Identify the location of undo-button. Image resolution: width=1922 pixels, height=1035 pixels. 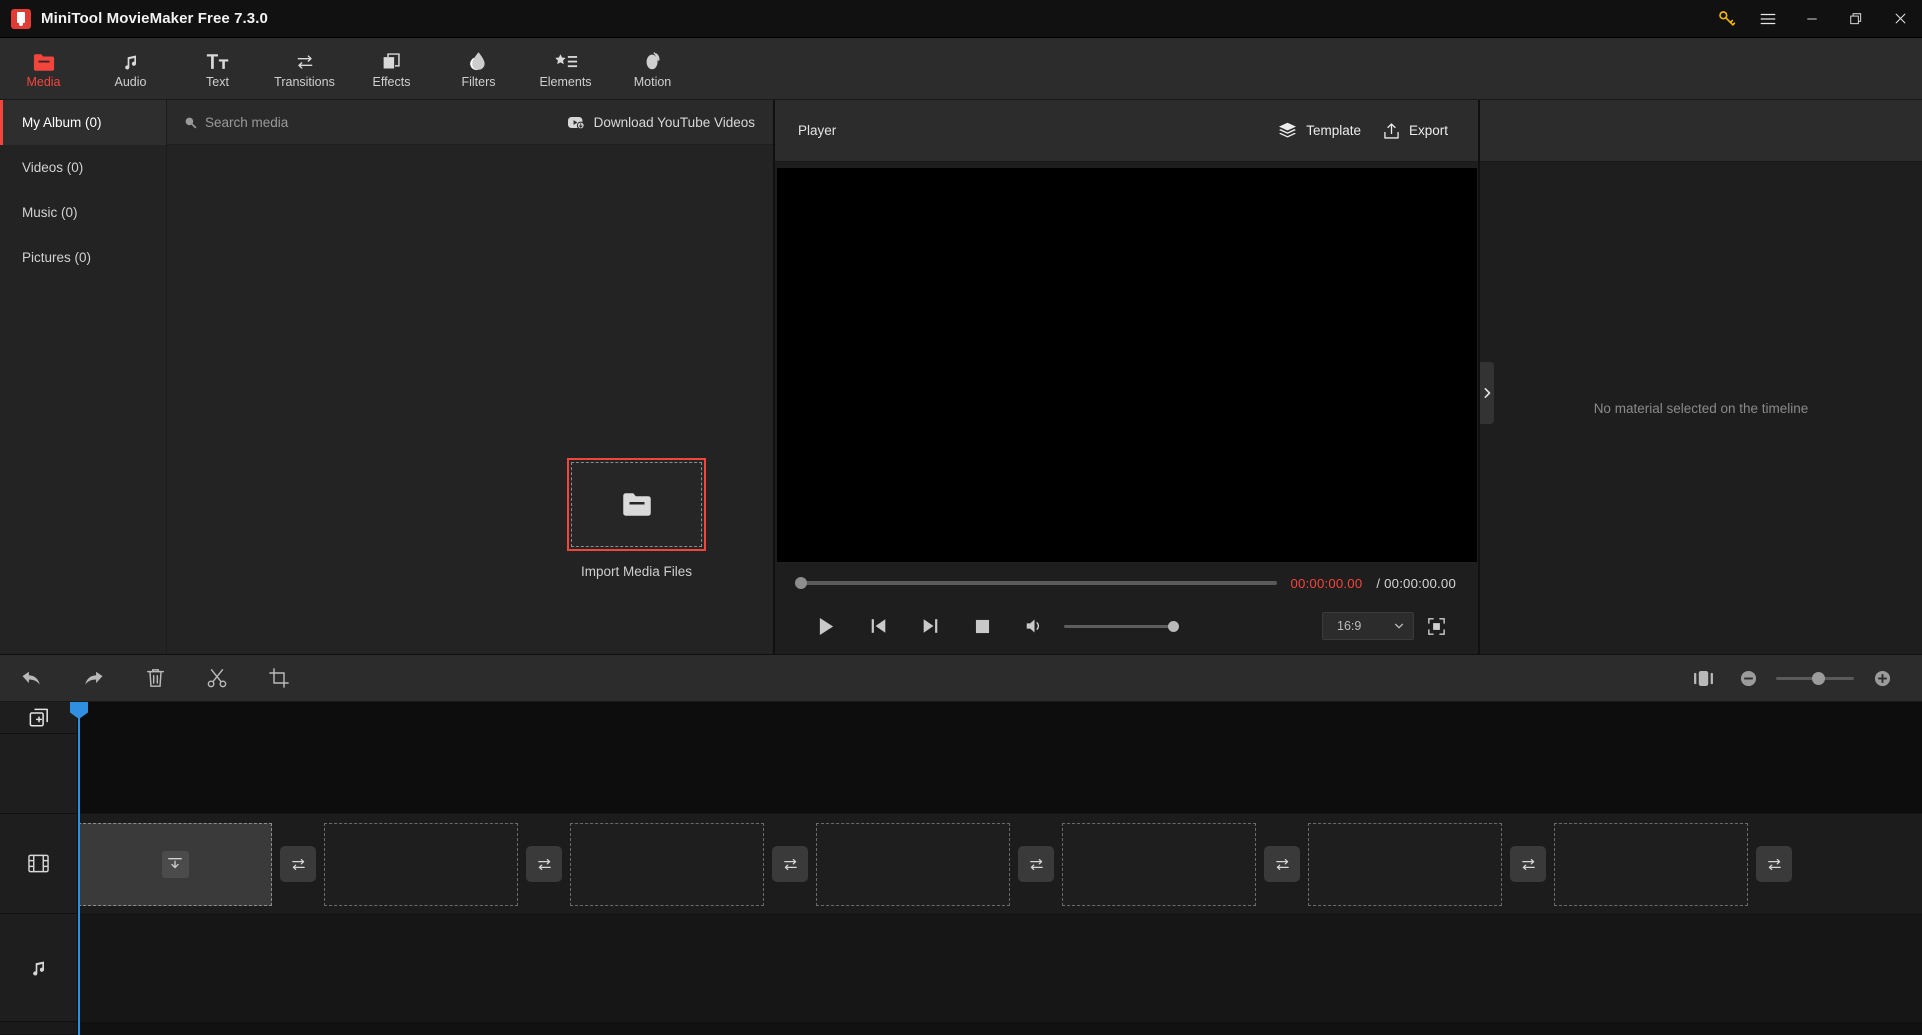
(31, 678).